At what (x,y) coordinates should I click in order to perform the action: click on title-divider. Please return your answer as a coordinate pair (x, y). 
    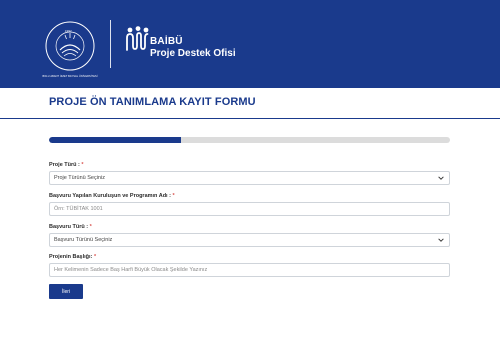
    Looking at the image, I should click on (250, 118).